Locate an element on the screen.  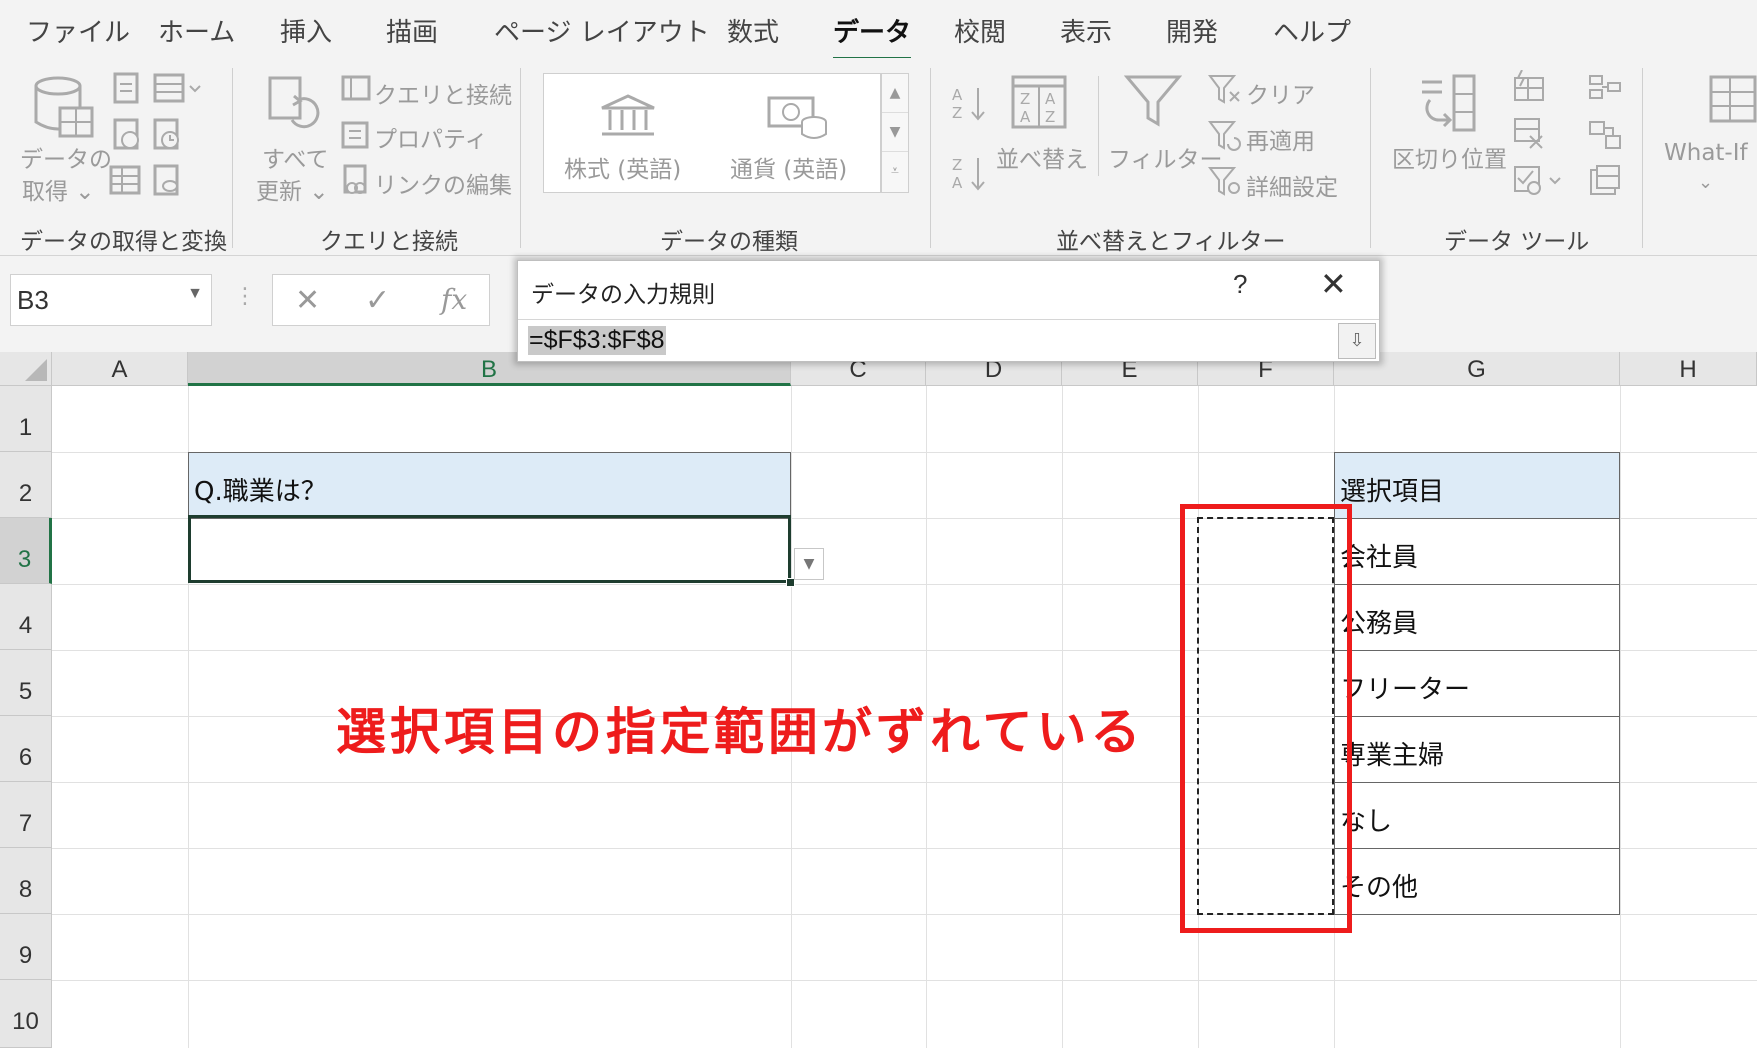
cancel-icon: ✕ is located at coordinates (307, 300).